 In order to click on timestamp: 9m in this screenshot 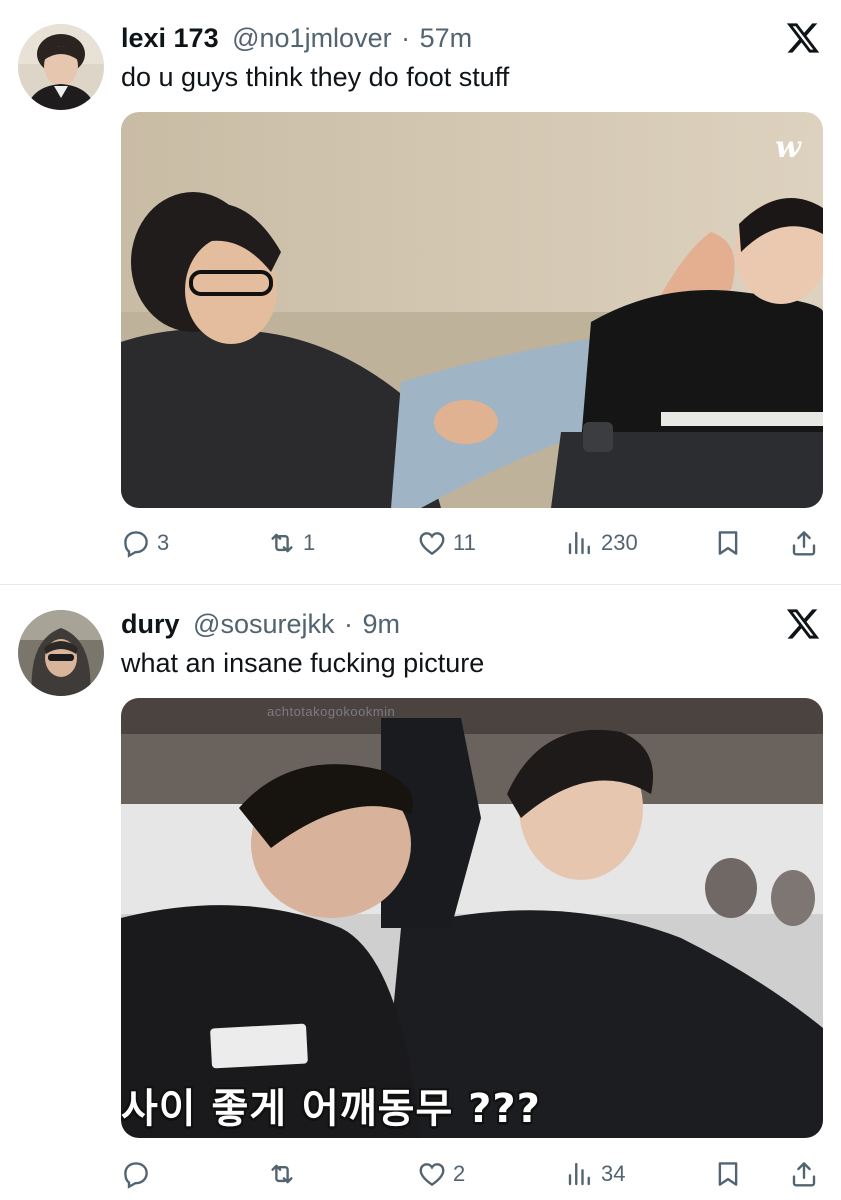, I will do `click(382, 624)`.